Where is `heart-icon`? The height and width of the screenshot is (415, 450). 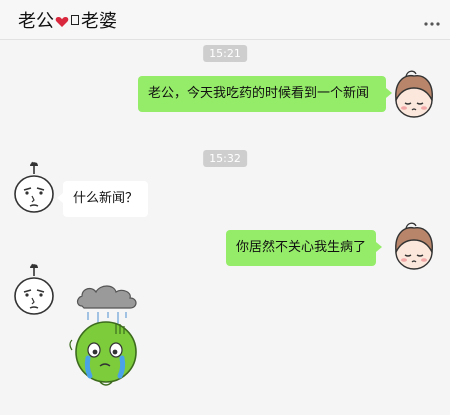 heart-icon is located at coordinates (62, 20).